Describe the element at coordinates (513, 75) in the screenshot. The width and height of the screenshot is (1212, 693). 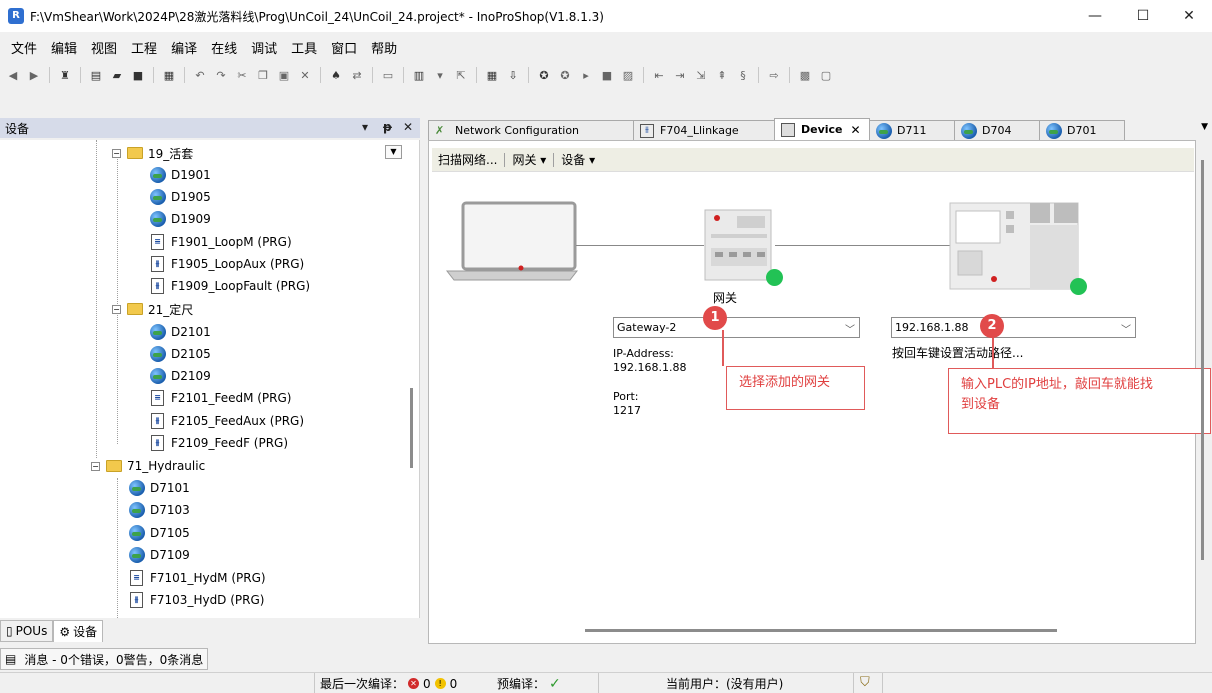
I see `download-icon: ⇩` at that location.